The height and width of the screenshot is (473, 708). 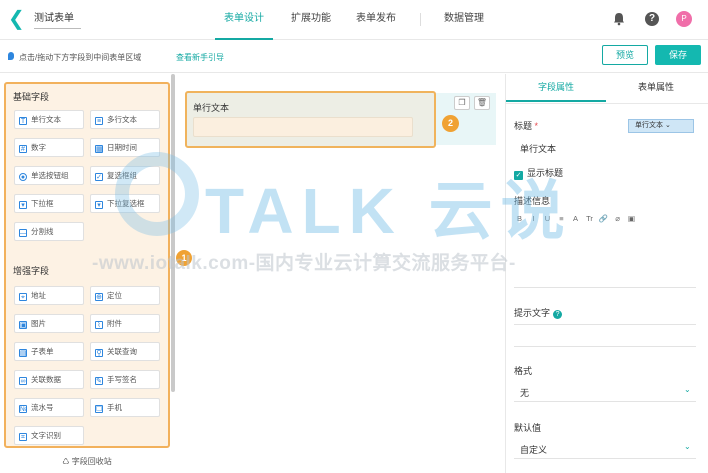 What do you see at coordinates (23, 325) in the screenshot?
I see `image-icon: ▣` at bounding box center [23, 325].